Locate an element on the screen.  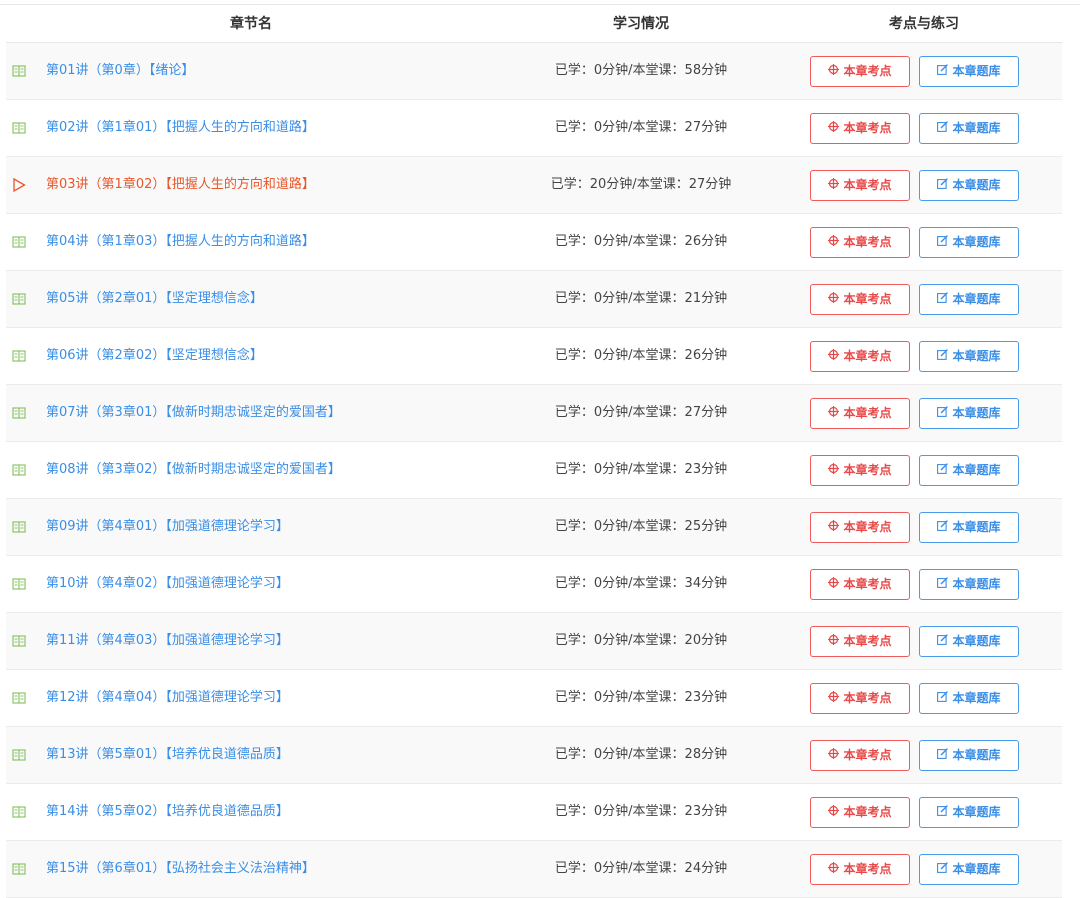
table-row: 第01讲（第0章）【绪论】 已学：0分钟/本堂课：58分钟 本章考点 本章题库 is located at coordinates (534, 71).